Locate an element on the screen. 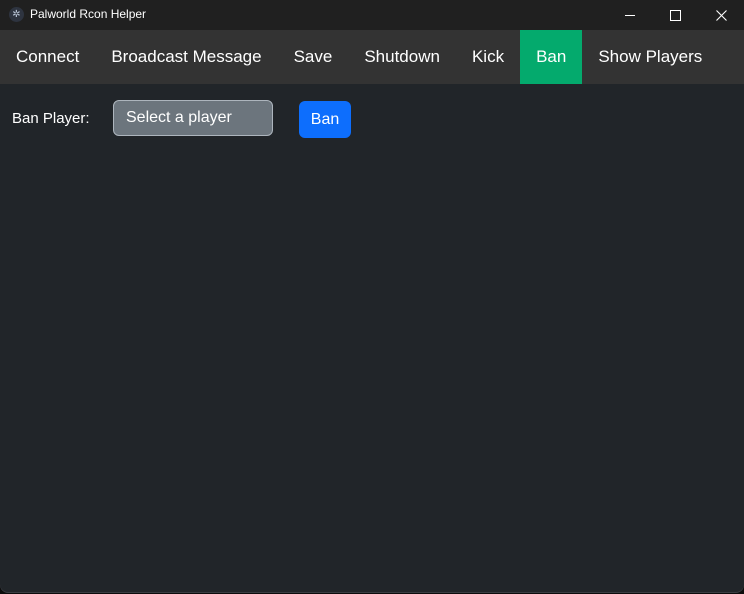 The width and height of the screenshot is (744, 594). close-icon is located at coordinates (721, 15).